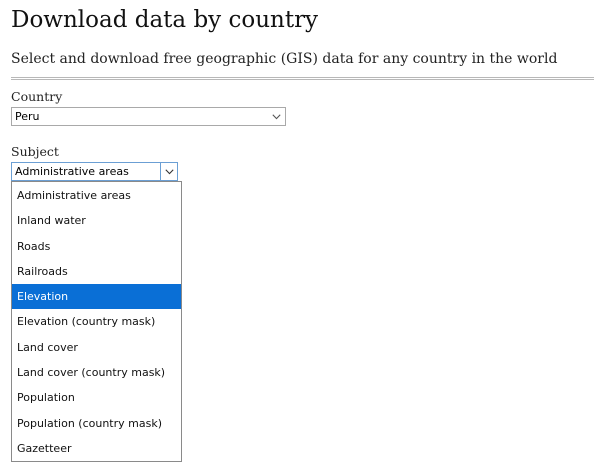  Describe the element at coordinates (96, 297) in the screenshot. I see `subject-option: Elevation` at that location.